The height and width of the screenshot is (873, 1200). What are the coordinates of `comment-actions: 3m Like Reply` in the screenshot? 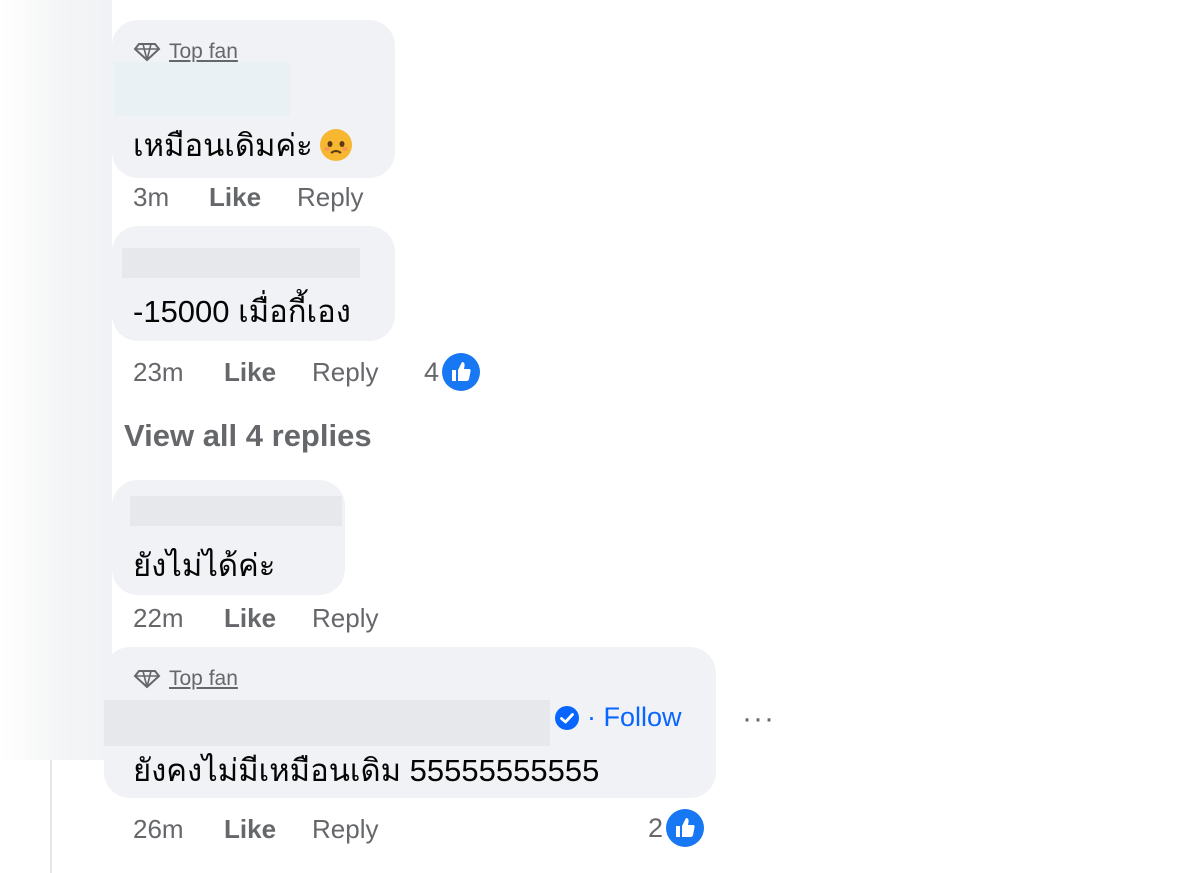 It's located at (248, 197).